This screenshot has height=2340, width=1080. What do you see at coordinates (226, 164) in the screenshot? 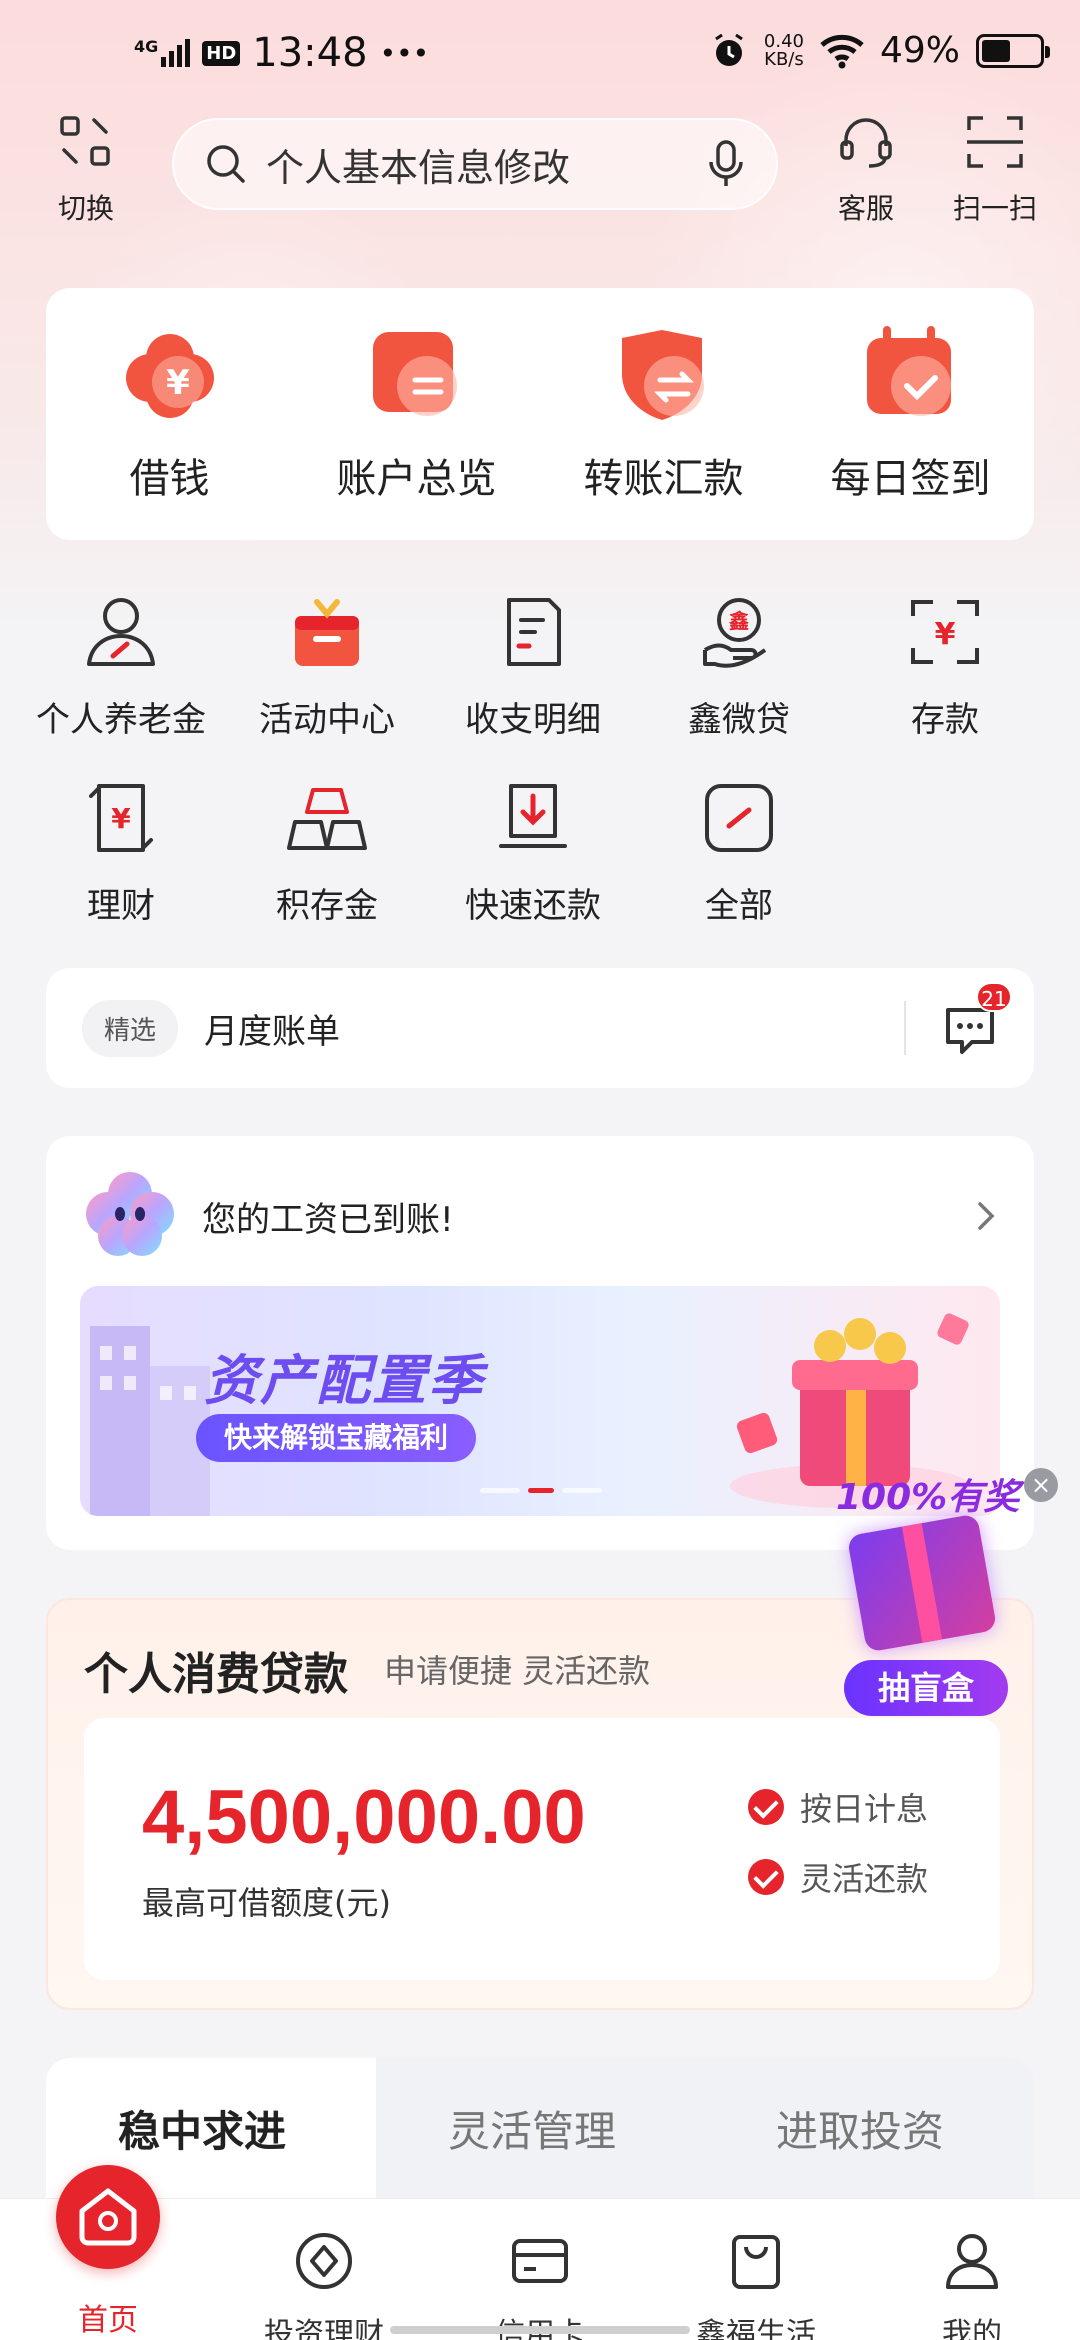
I see `search-icon` at bounding box center [226, 164].